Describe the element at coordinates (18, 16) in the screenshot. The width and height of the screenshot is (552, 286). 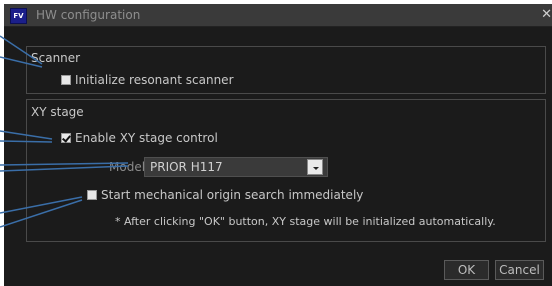
I see `app-icon: FV` at that location.